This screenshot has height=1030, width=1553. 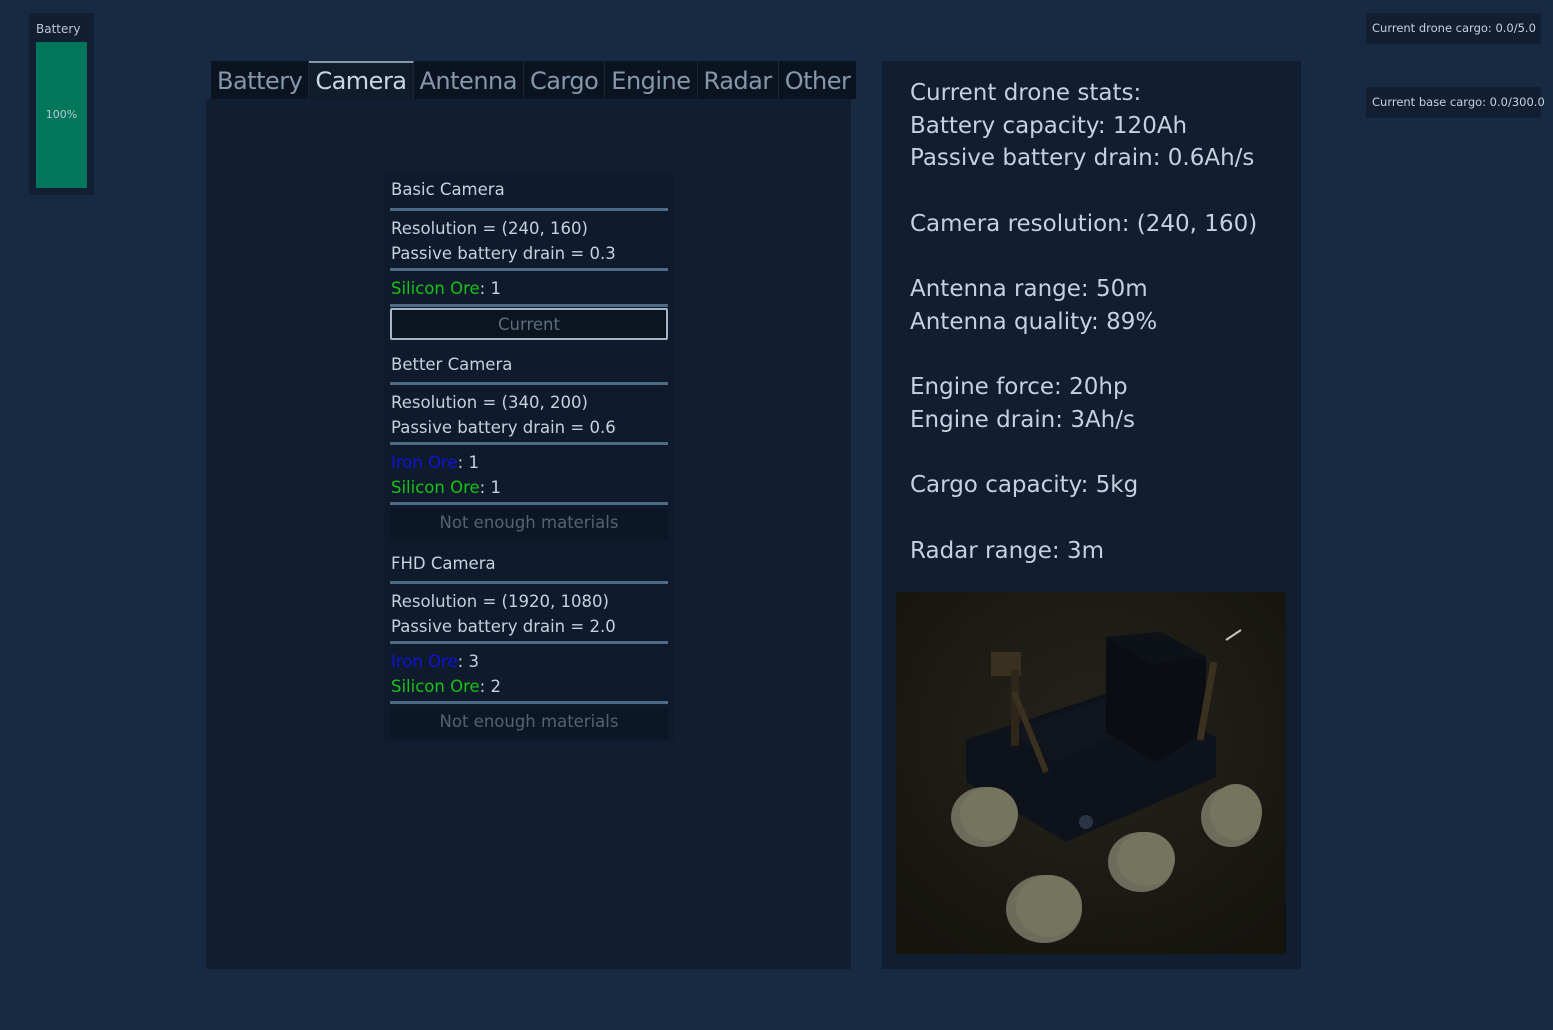 I want to click on battery-label: Battery, so click(x=58, y=29).